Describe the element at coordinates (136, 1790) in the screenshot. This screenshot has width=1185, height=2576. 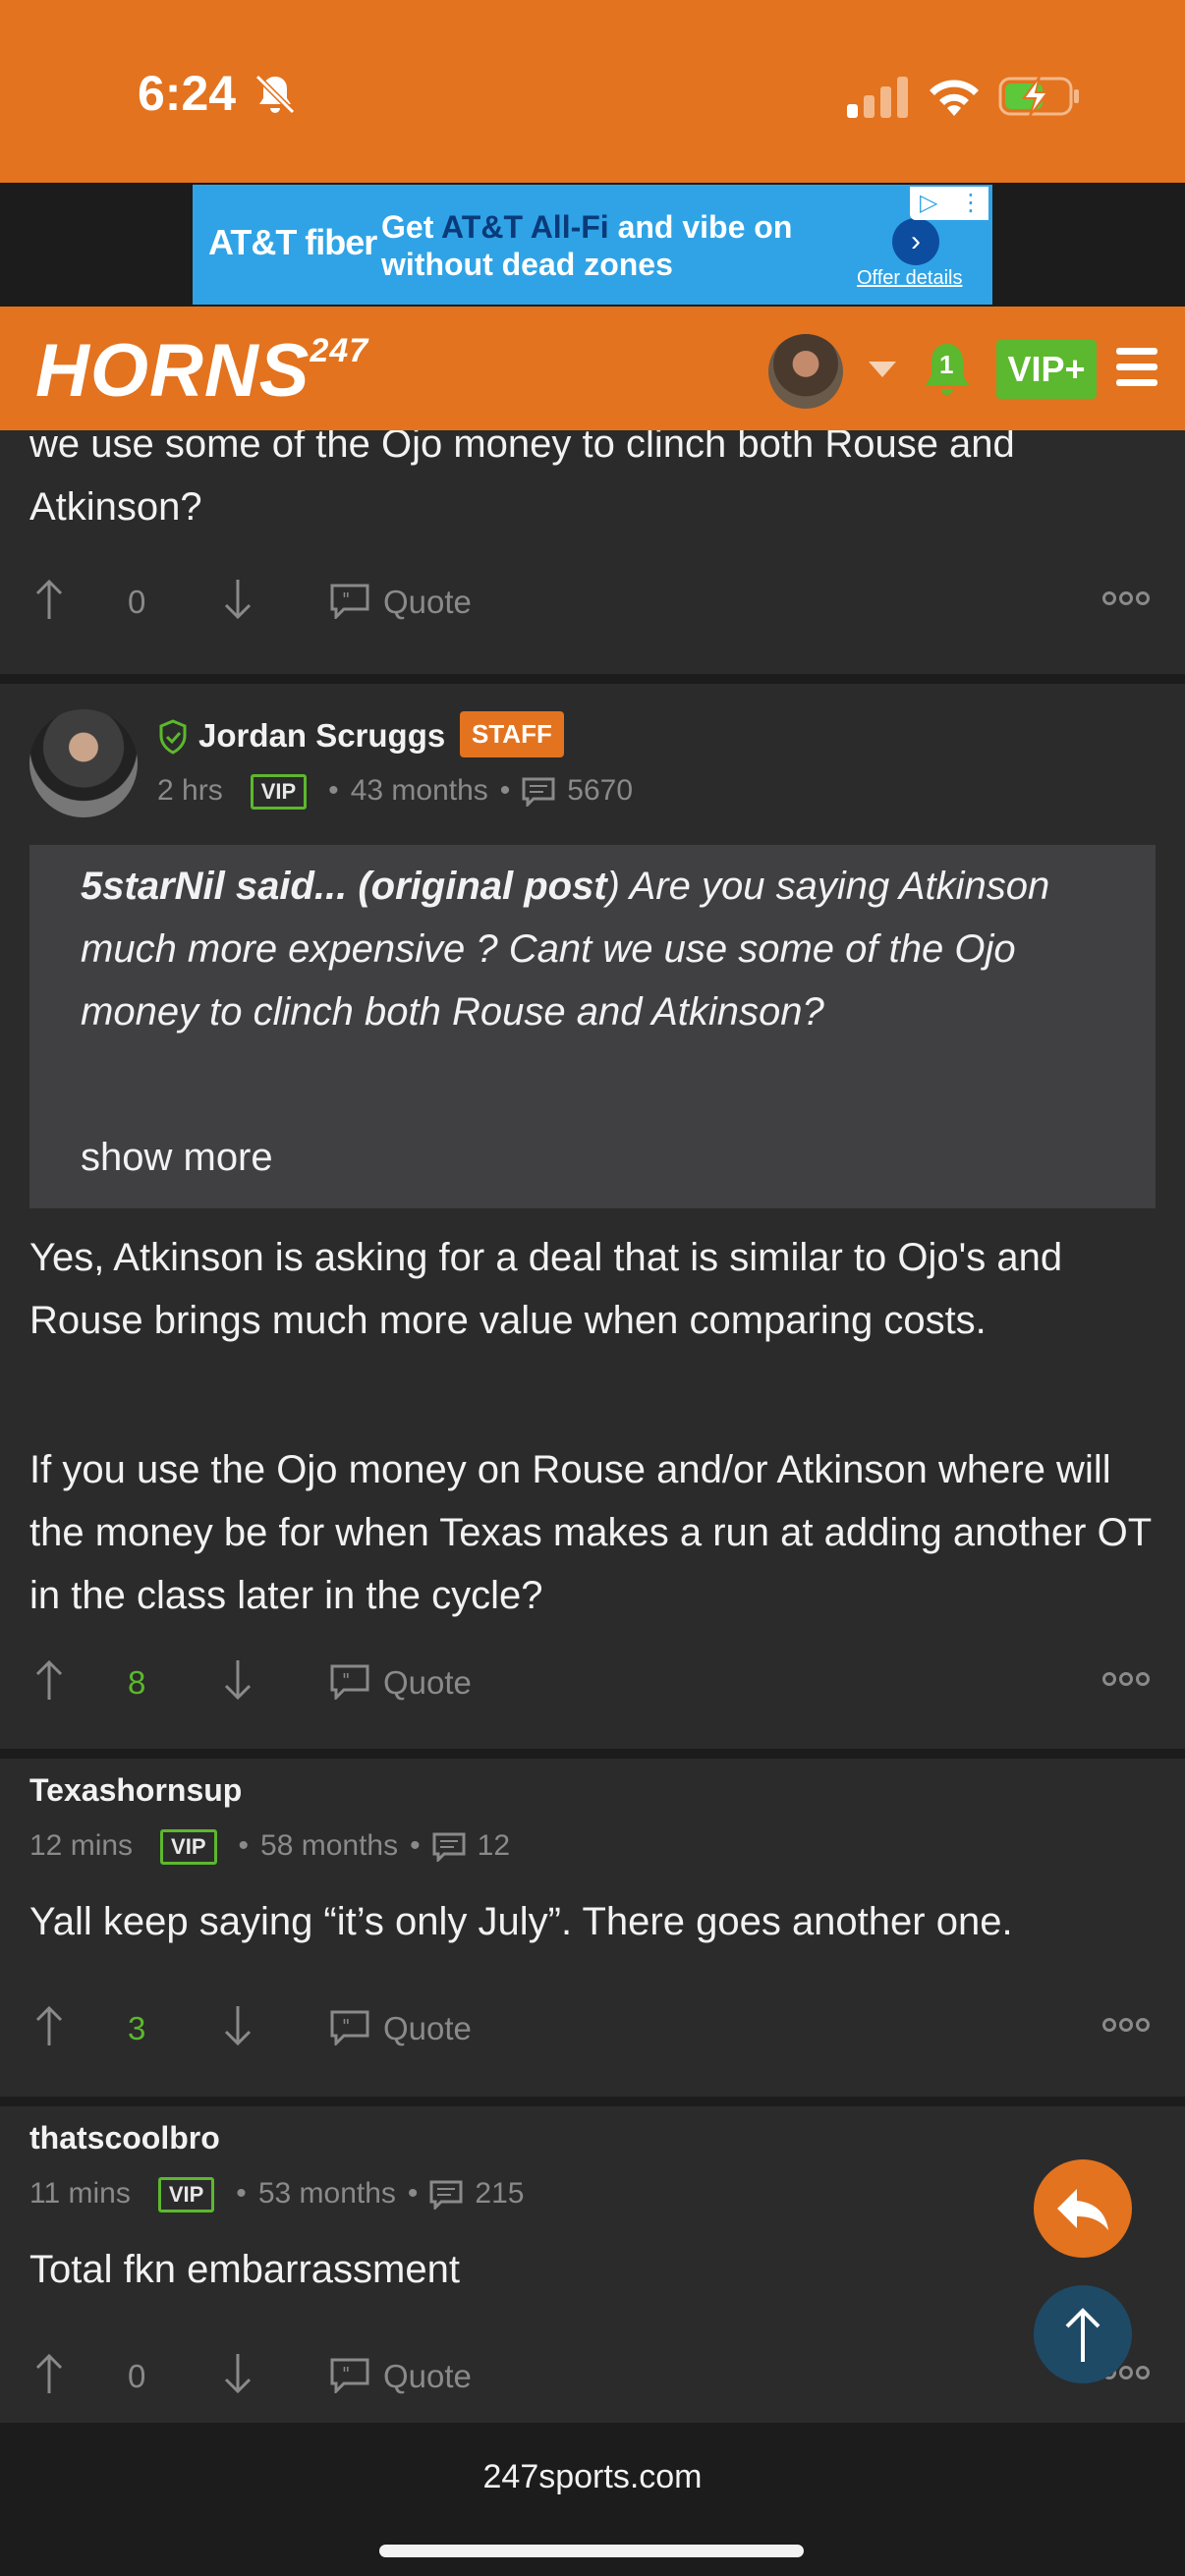
I see `author-name: Texashornsup` at that location.